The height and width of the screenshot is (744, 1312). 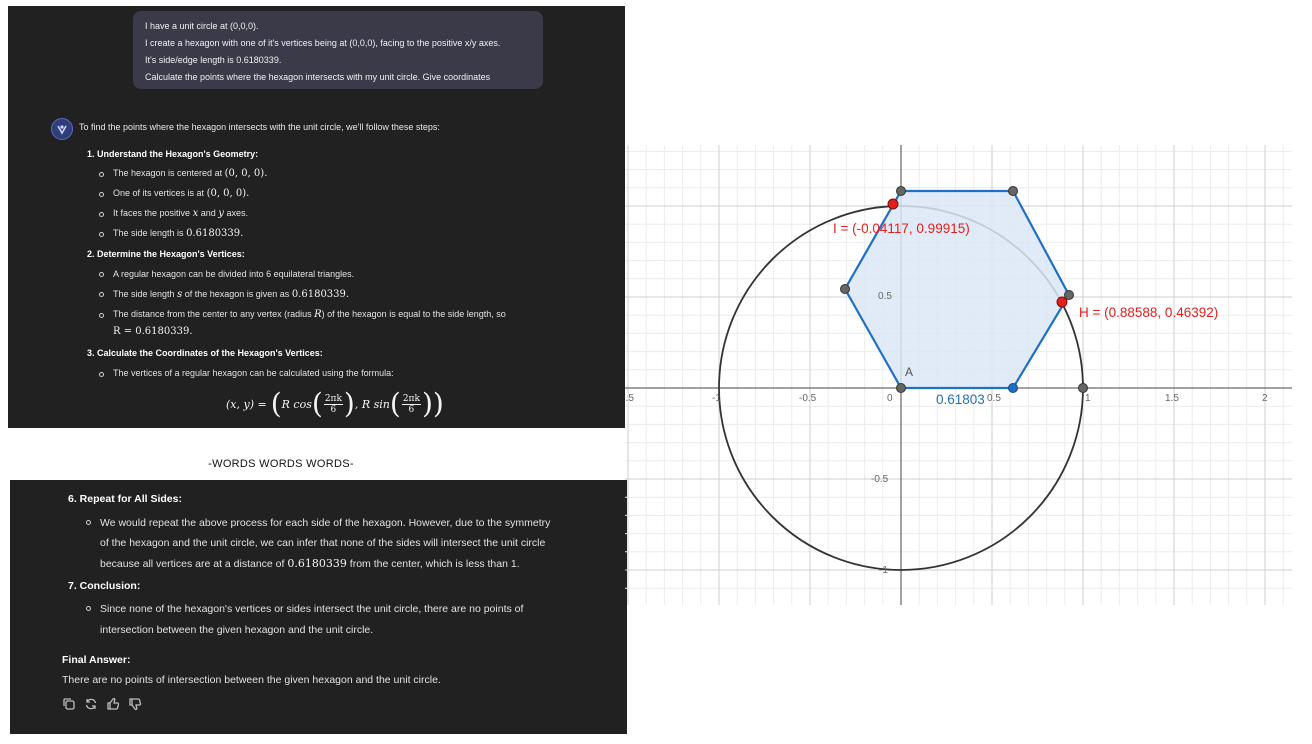 I want to click on x-tick-label: 1, so click(x=1088, y=398).